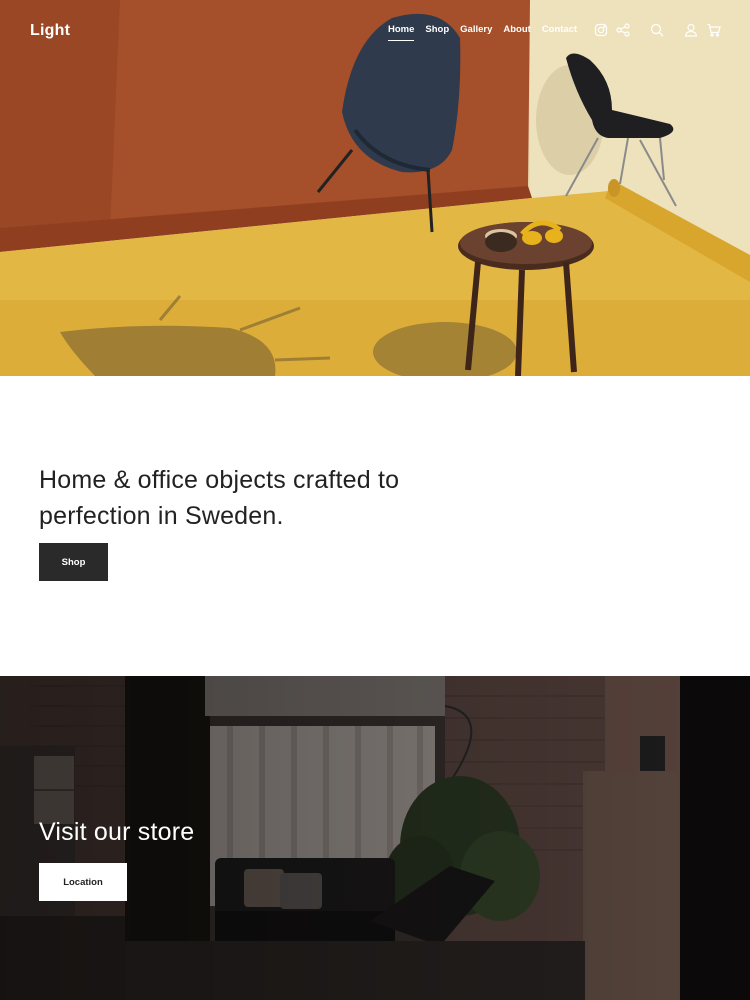 This screenshot has height=1000, width=750. I want to click on share-icon, so click(623, 30).